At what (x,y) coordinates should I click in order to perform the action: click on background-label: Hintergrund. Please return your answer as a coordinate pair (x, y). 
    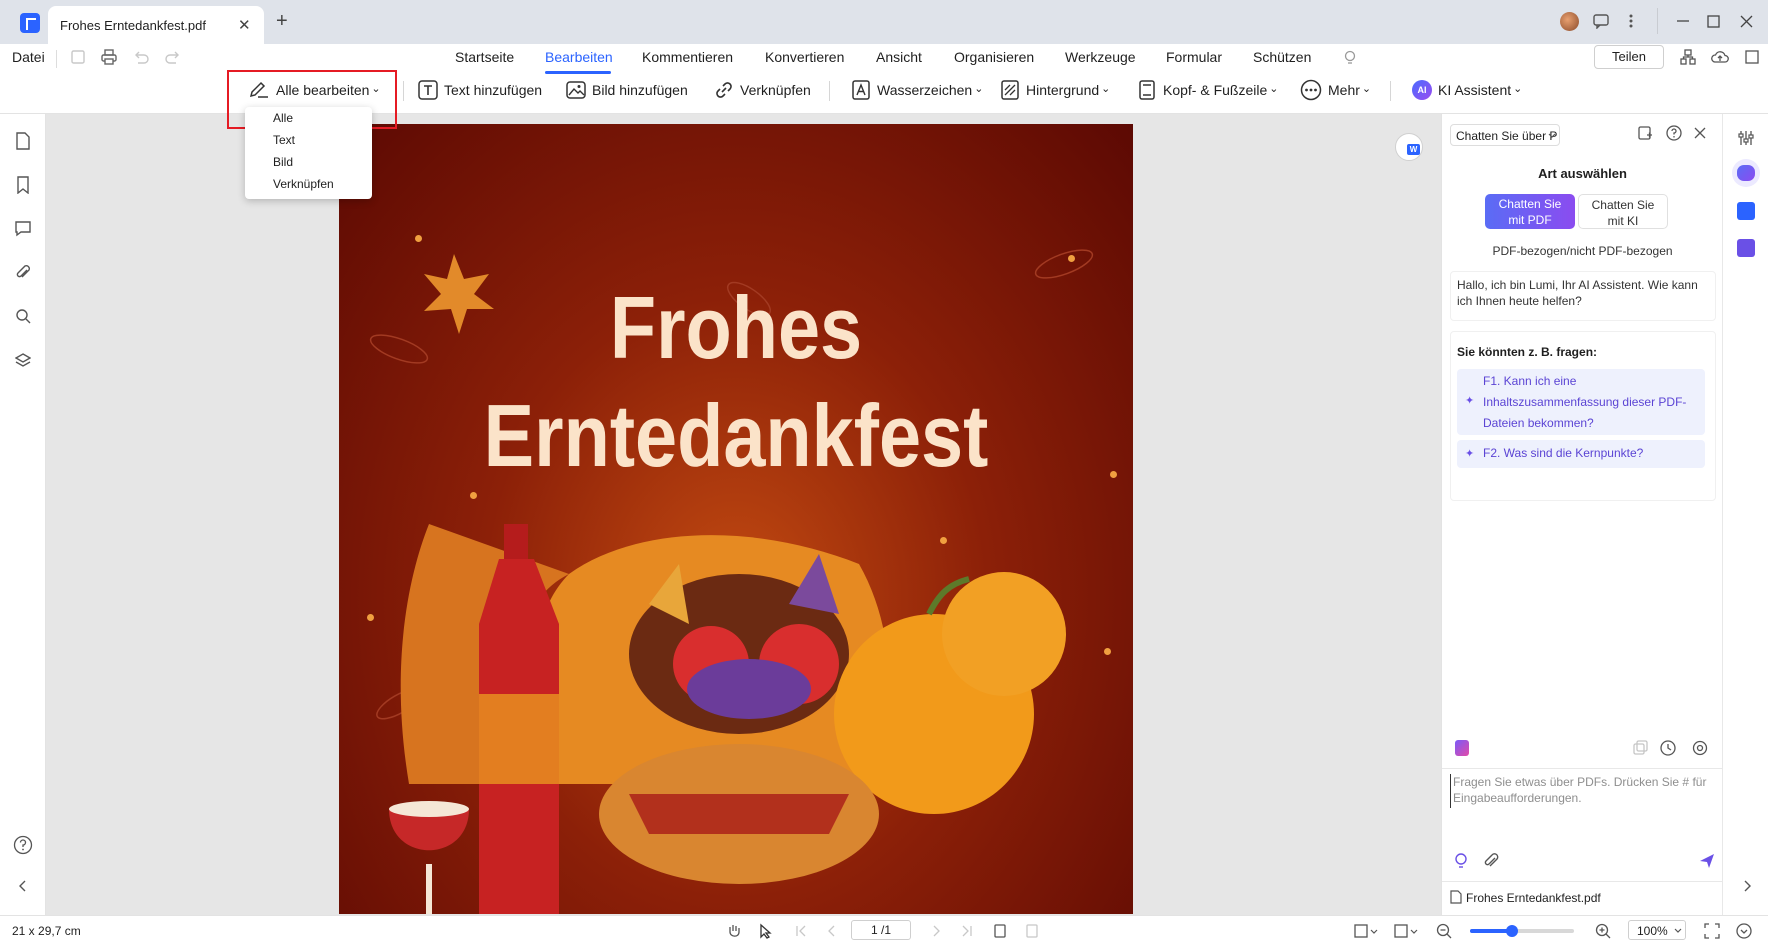
    Looking at the image, I should click on (1063, 90).